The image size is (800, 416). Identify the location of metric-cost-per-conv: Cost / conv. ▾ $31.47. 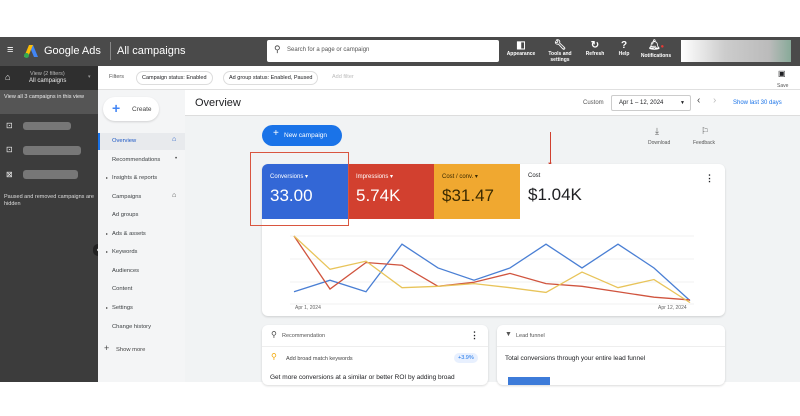
(477, 191).